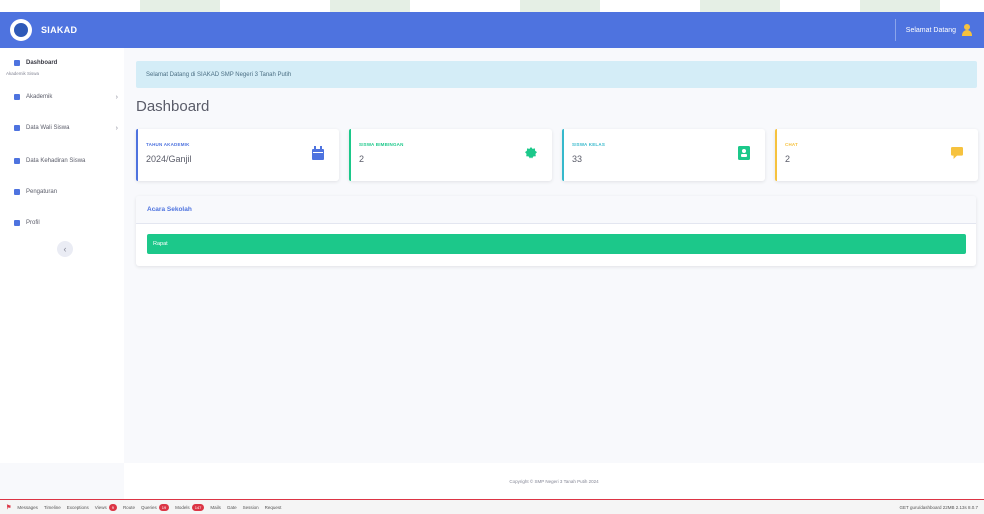  What do you see at coordinates (895, 30) in the screenshot?
I see `topbar-divider` at bounding box center [895, 30].